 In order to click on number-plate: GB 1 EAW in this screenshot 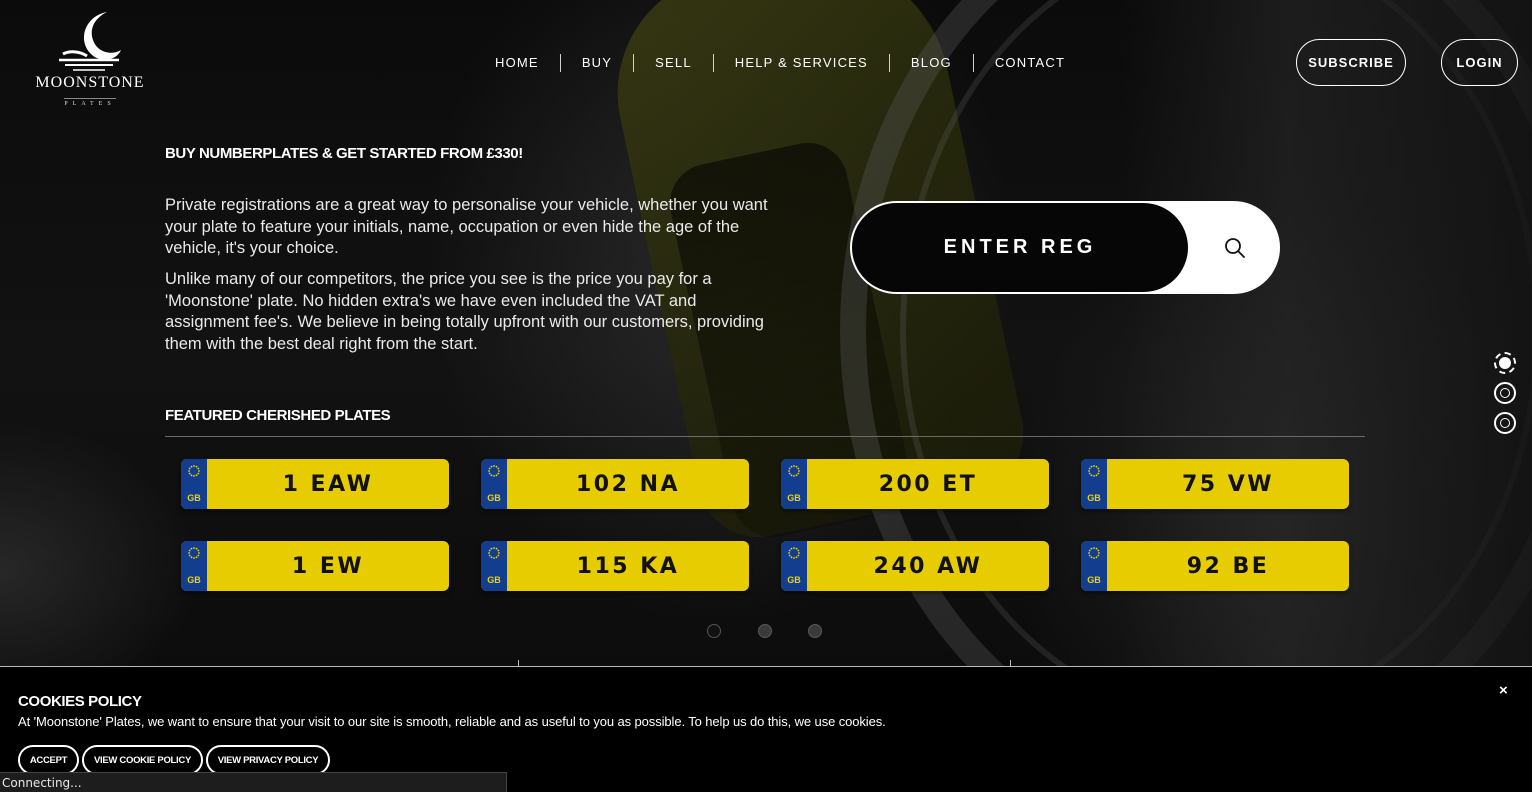, I will do `click(315, 484)`.